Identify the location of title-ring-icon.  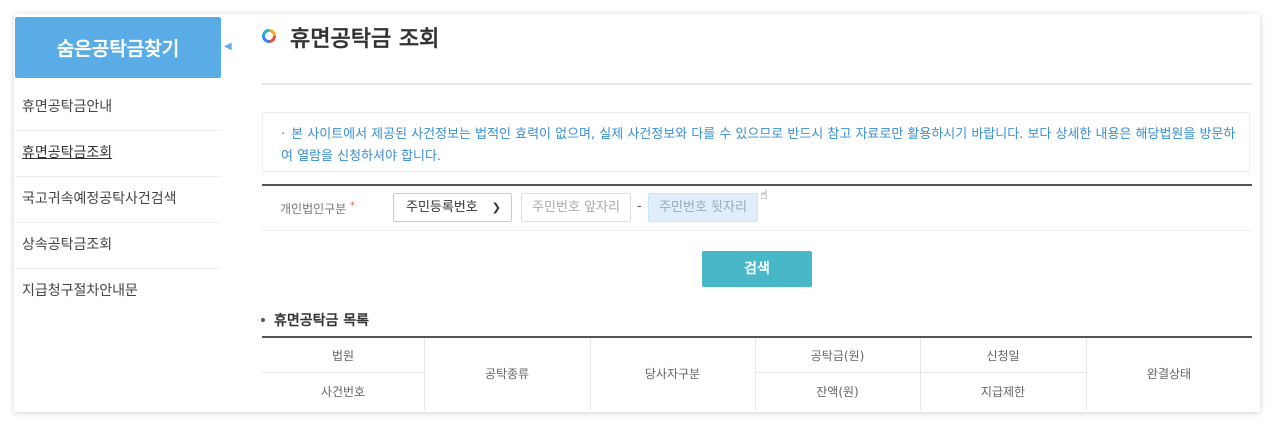
(269, 36).